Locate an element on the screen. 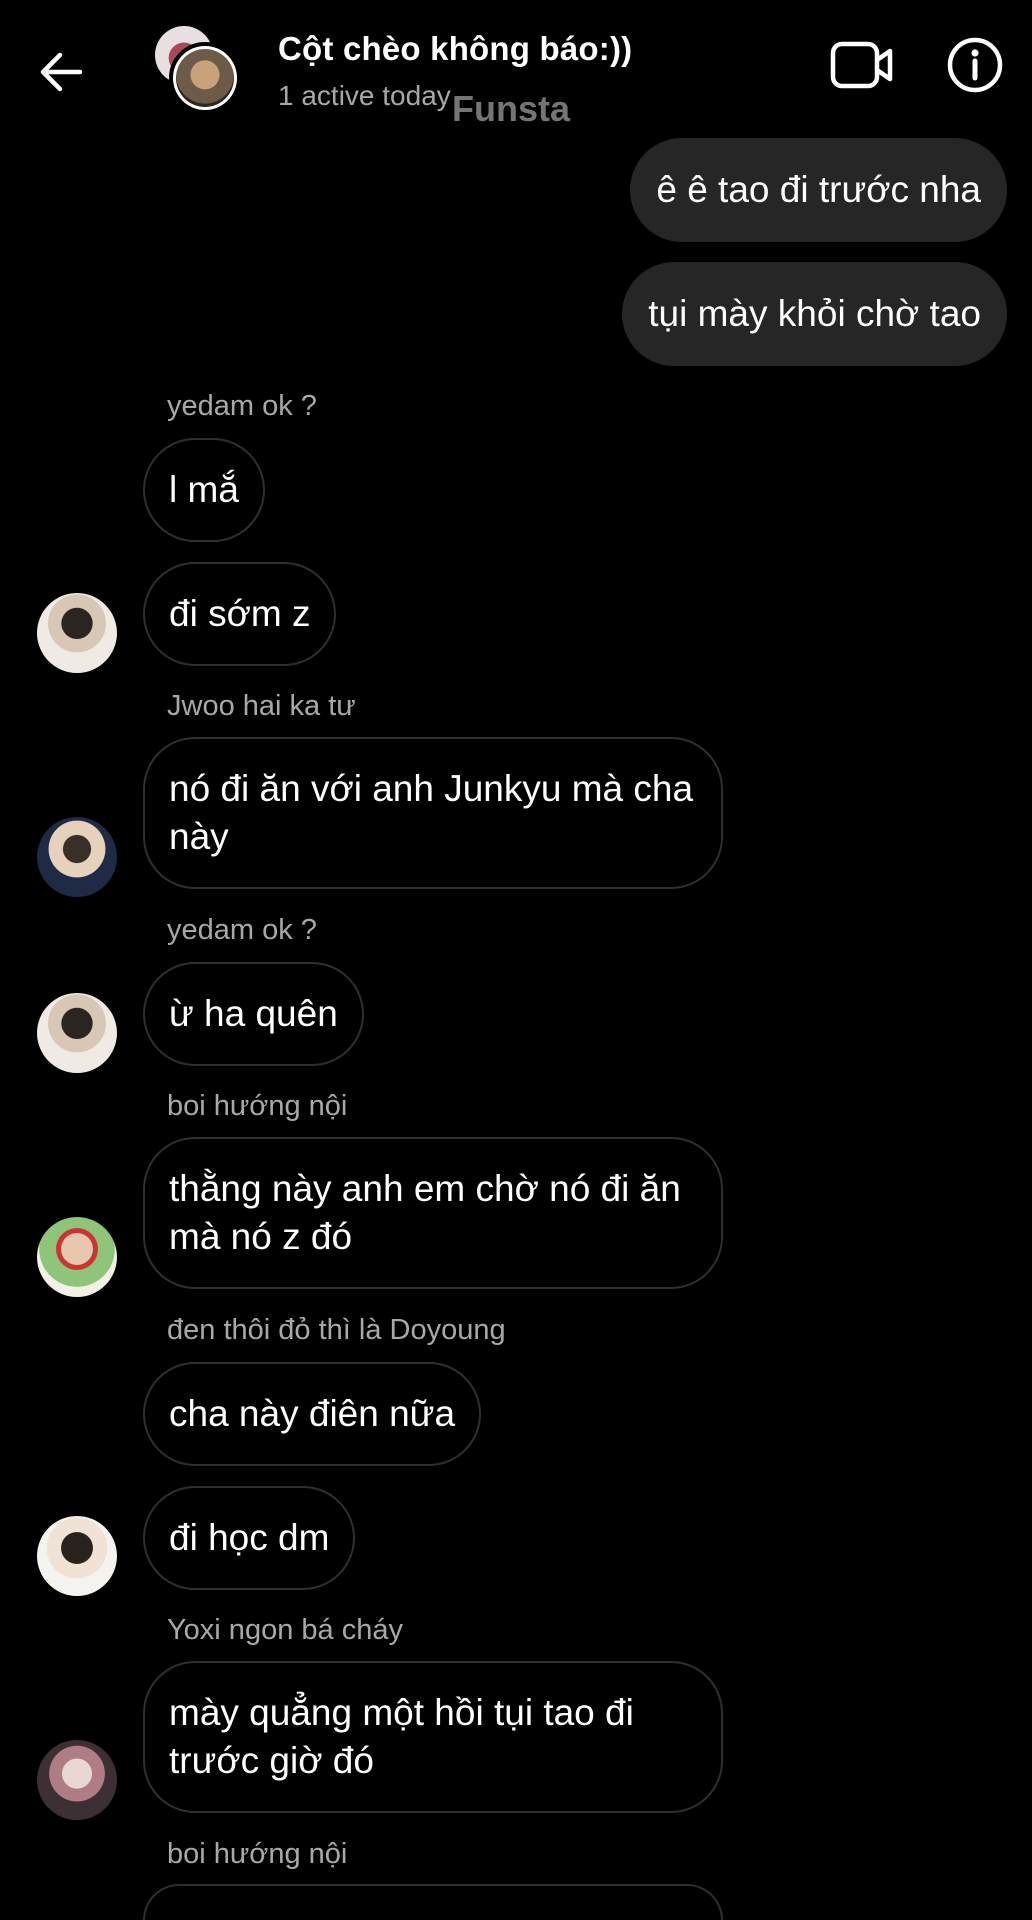 This screenshot has width=1032, height=1920. chat-title: Cột chèo không báo:)) is located at coordinates (455, 49).